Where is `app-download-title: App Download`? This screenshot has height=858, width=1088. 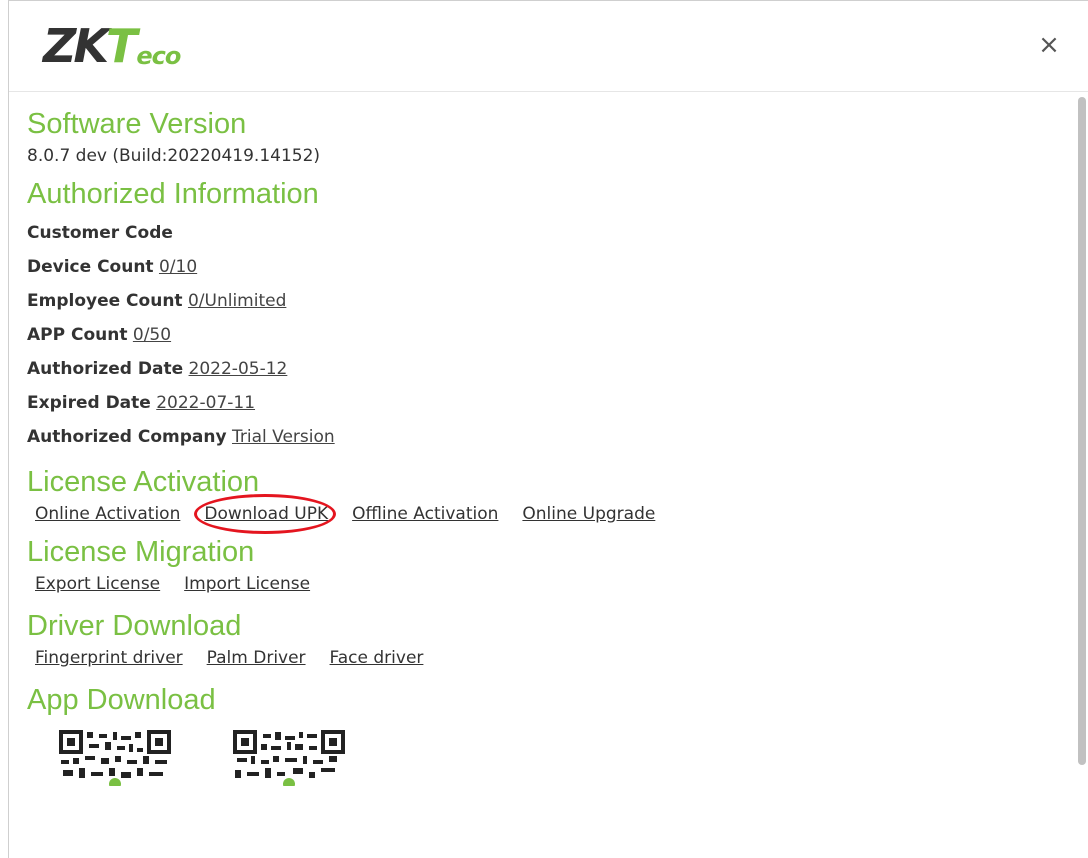
app-download-title: App Download is located at coordinates (121, 700).